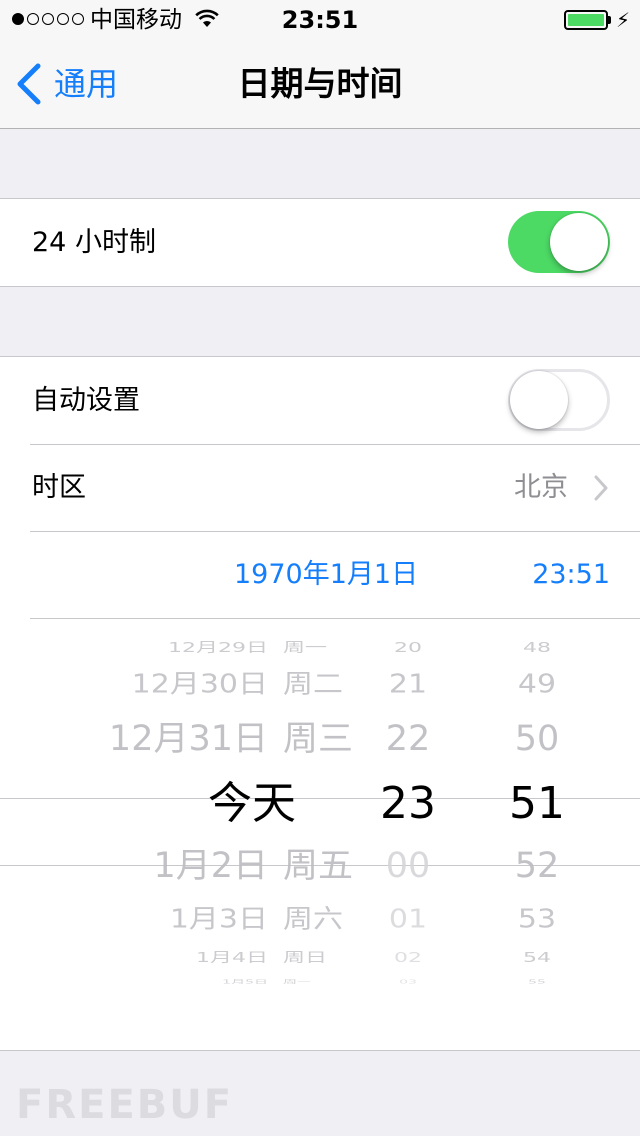  Describe the element at coordinates (537, 957) in the screenshot. I see `picker-minute: 54` at that location.